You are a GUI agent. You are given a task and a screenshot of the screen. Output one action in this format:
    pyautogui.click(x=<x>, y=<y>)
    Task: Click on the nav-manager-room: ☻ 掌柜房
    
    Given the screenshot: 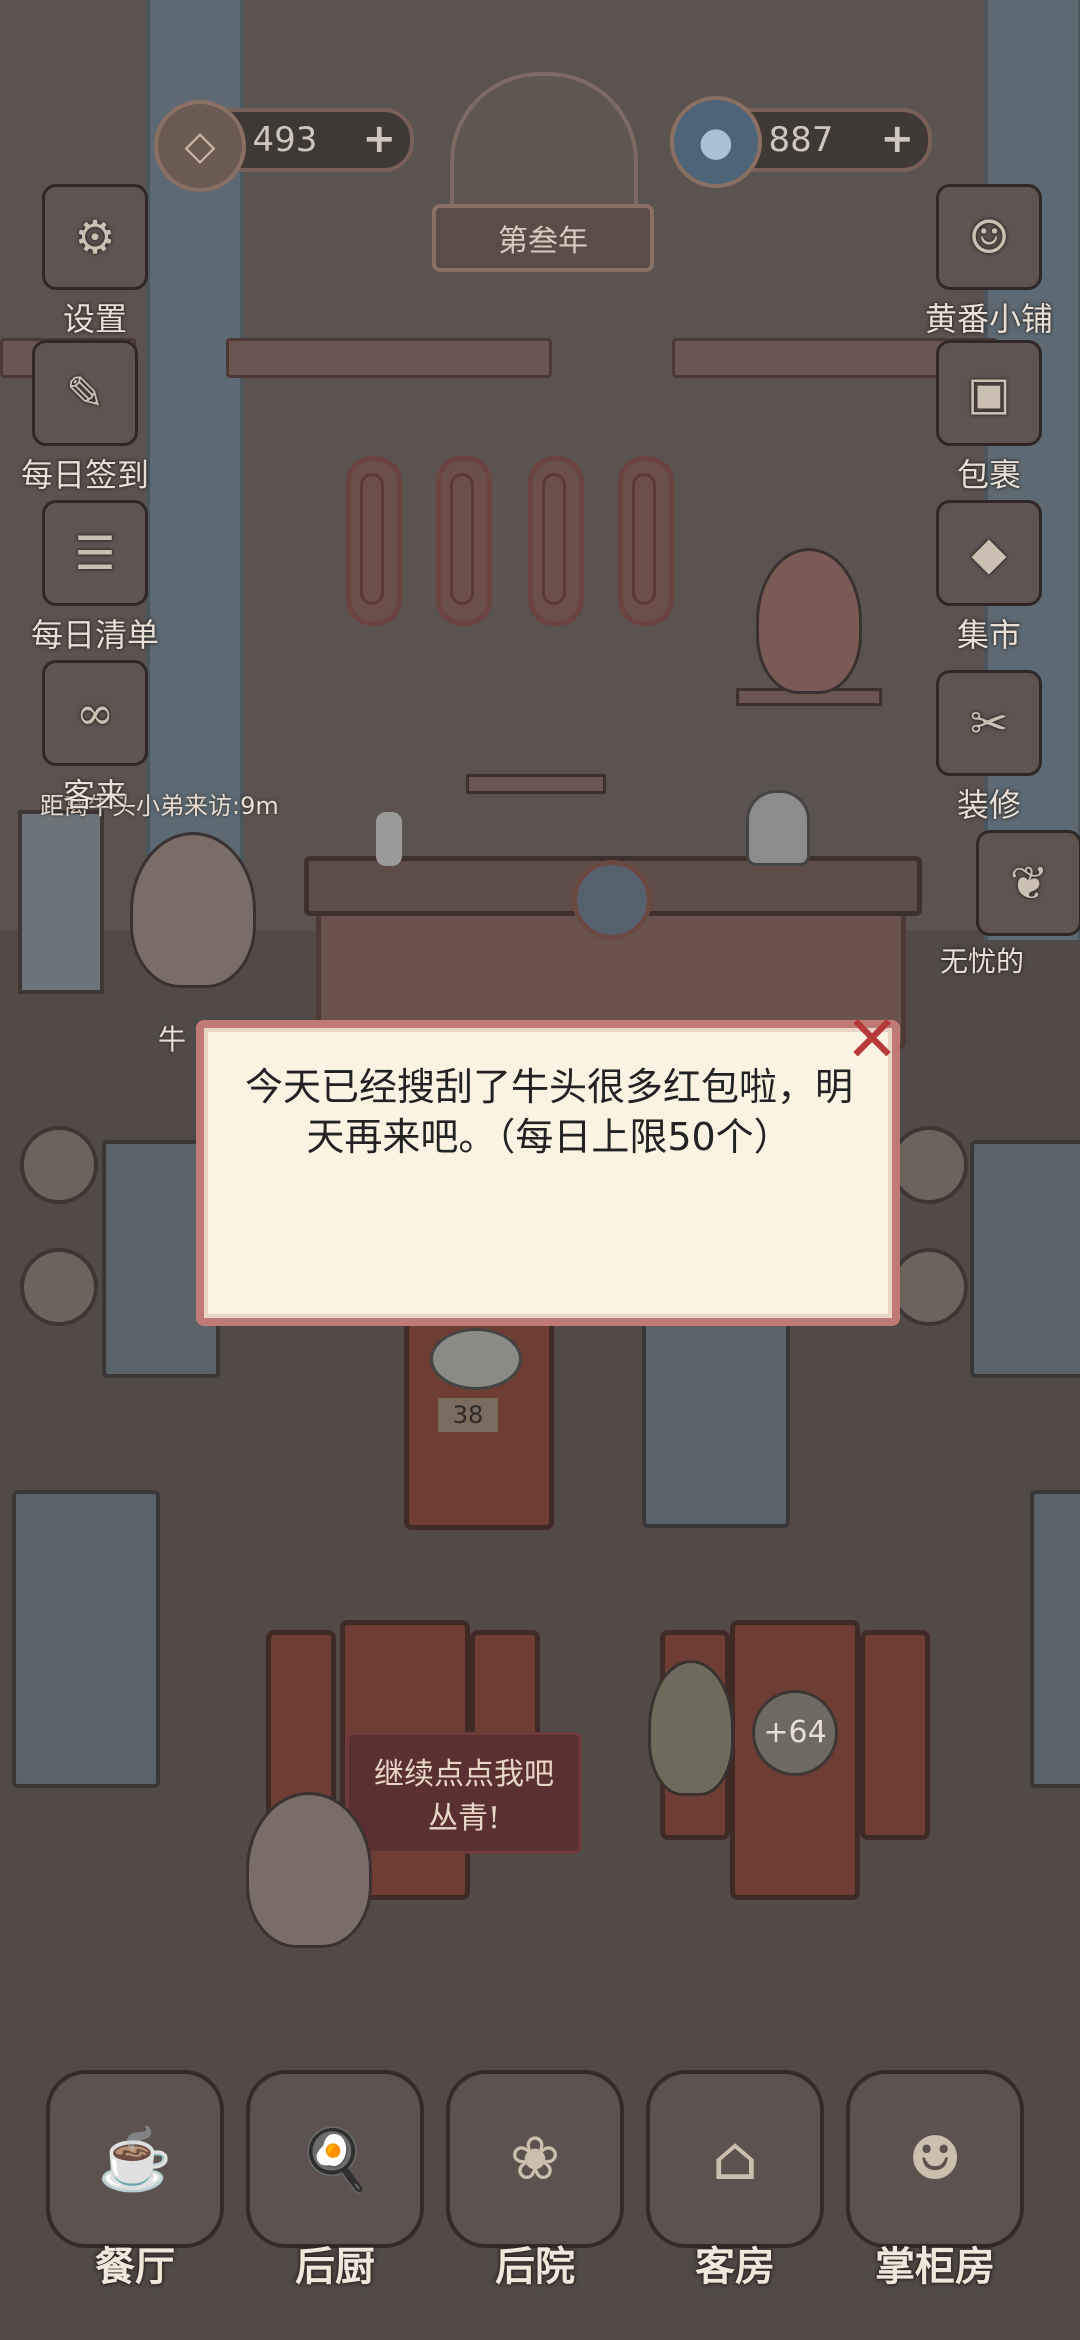 What is the action you would take?
    pyautogui.click(x=935, y=2185)
    